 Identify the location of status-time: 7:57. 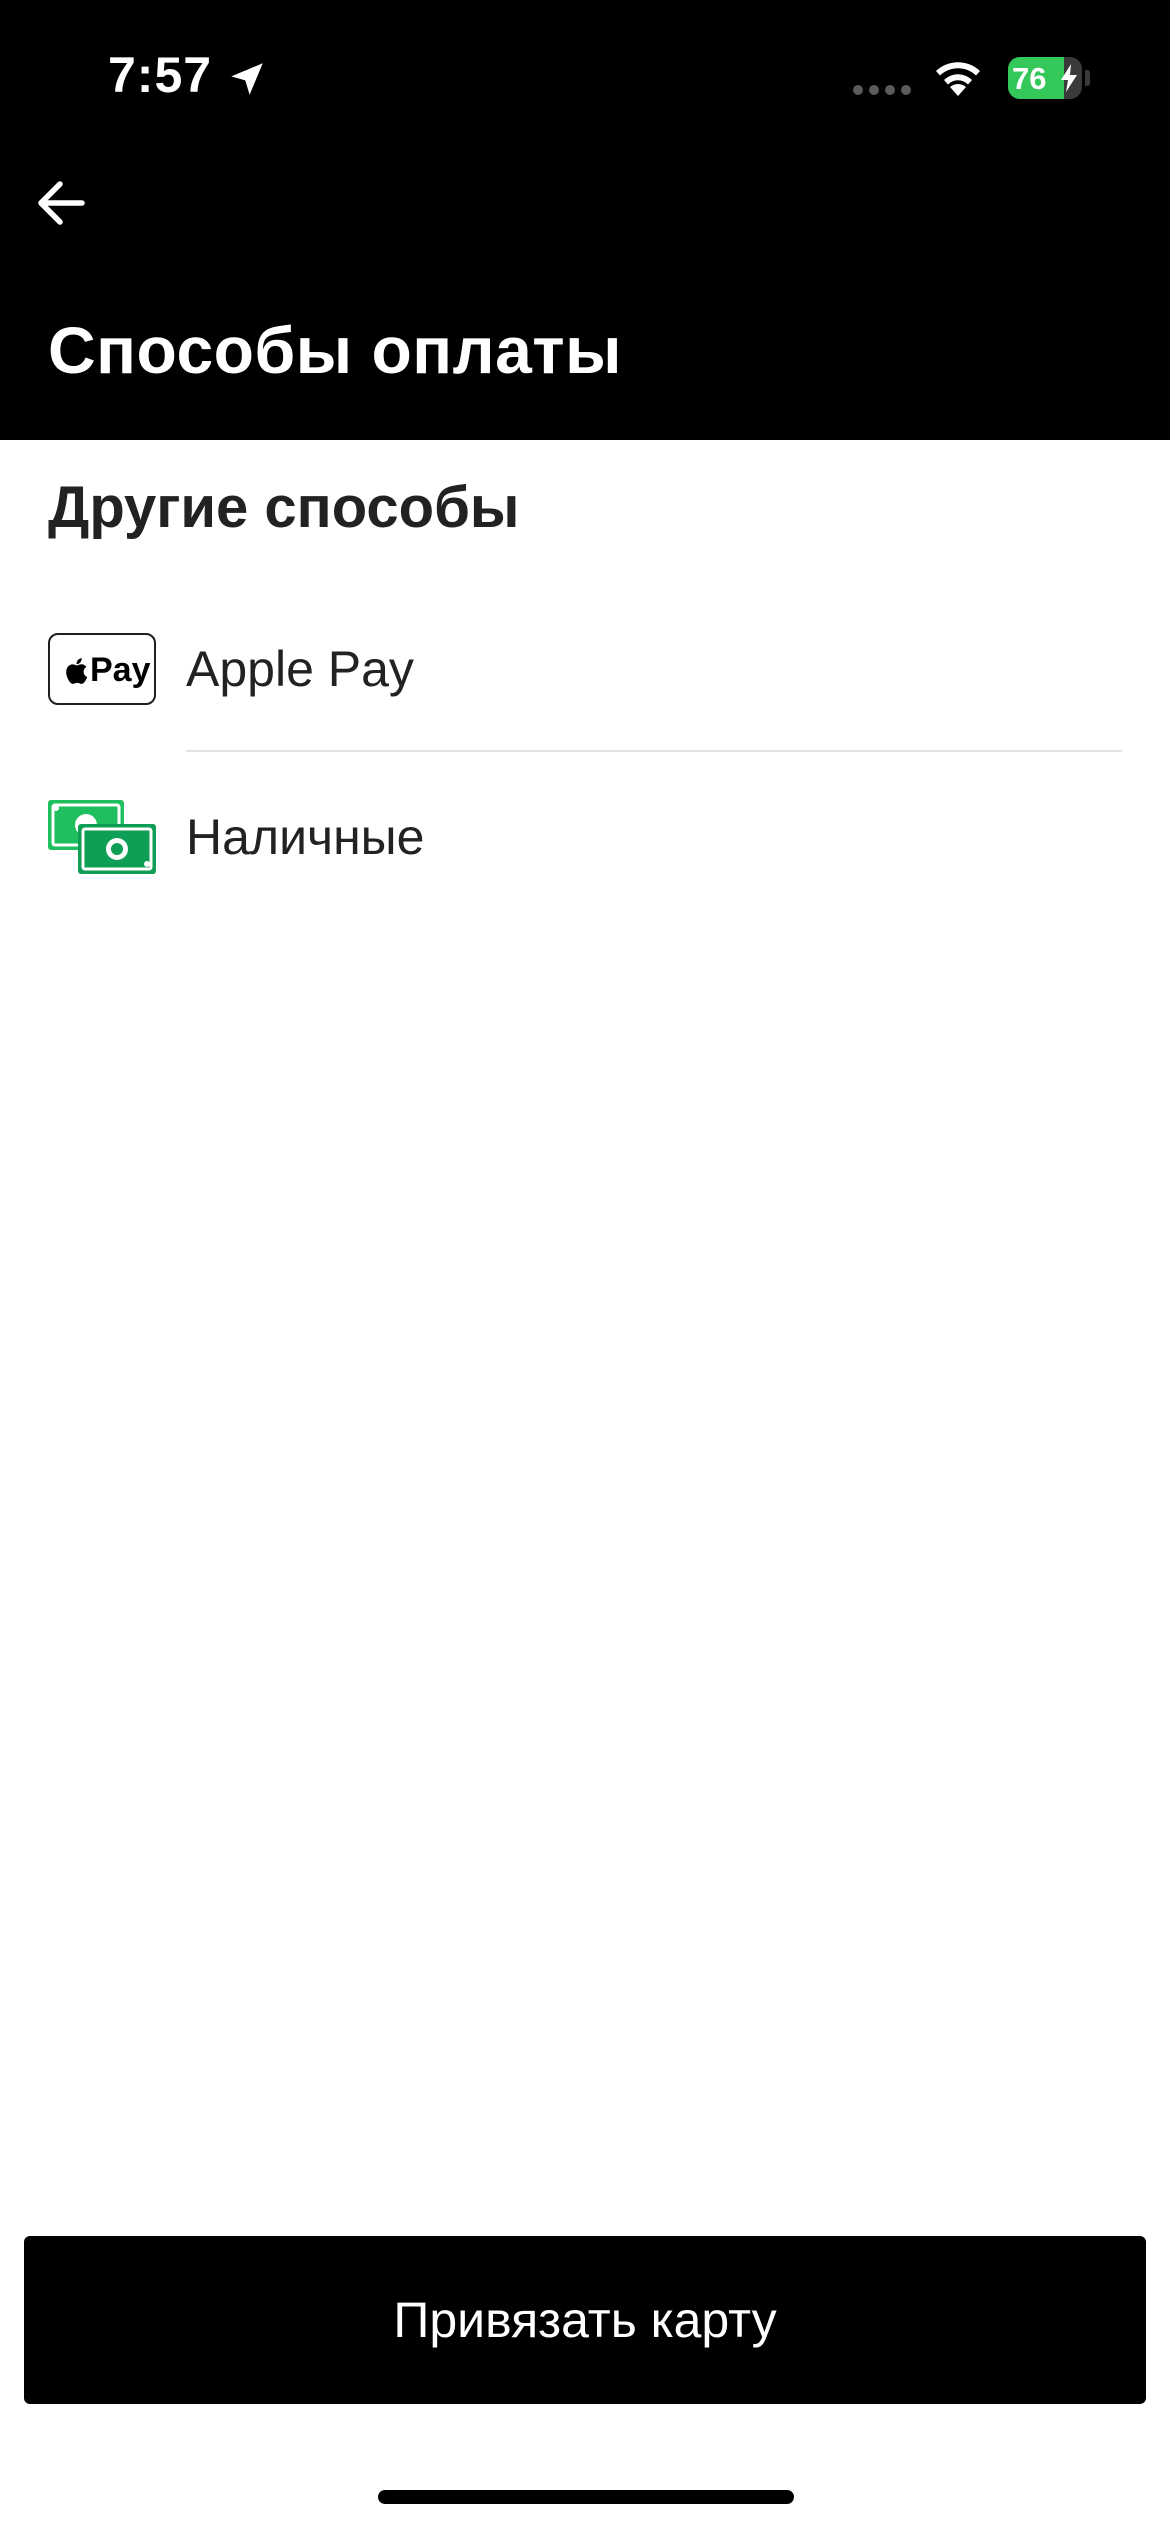
(160, 75).